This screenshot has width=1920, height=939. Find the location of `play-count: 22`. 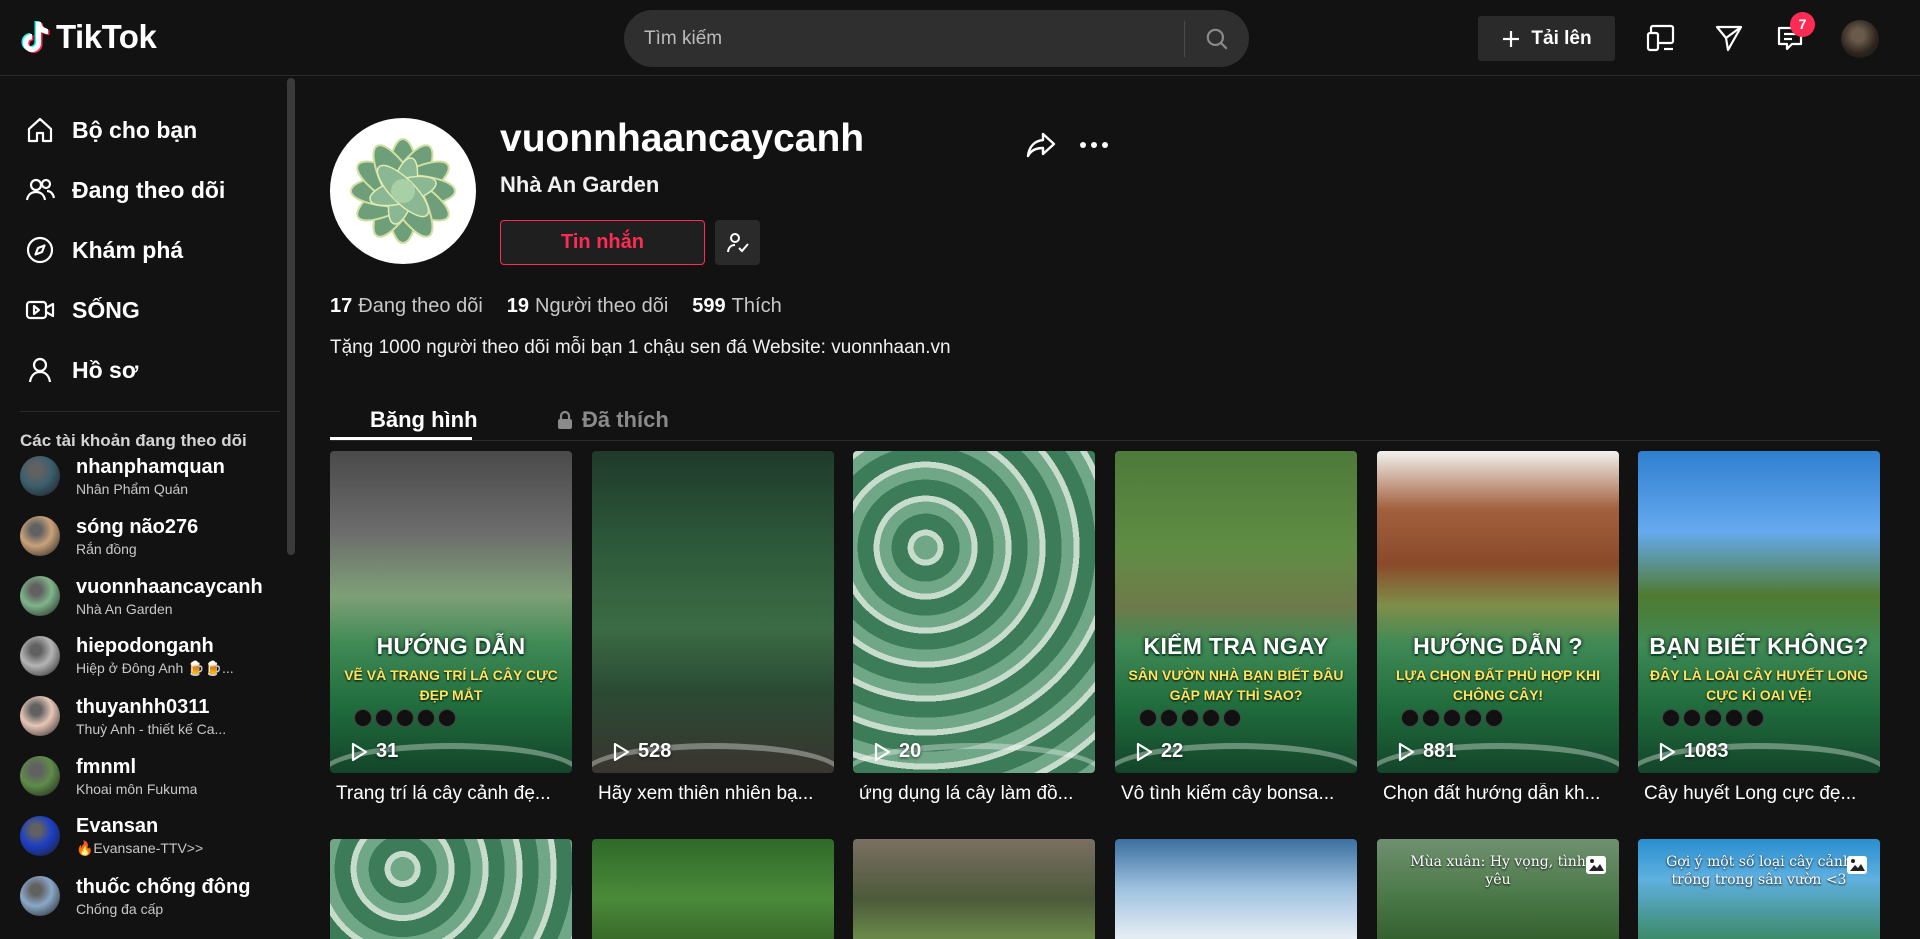

play-count: 22 is located at coordinates (1159, 751).